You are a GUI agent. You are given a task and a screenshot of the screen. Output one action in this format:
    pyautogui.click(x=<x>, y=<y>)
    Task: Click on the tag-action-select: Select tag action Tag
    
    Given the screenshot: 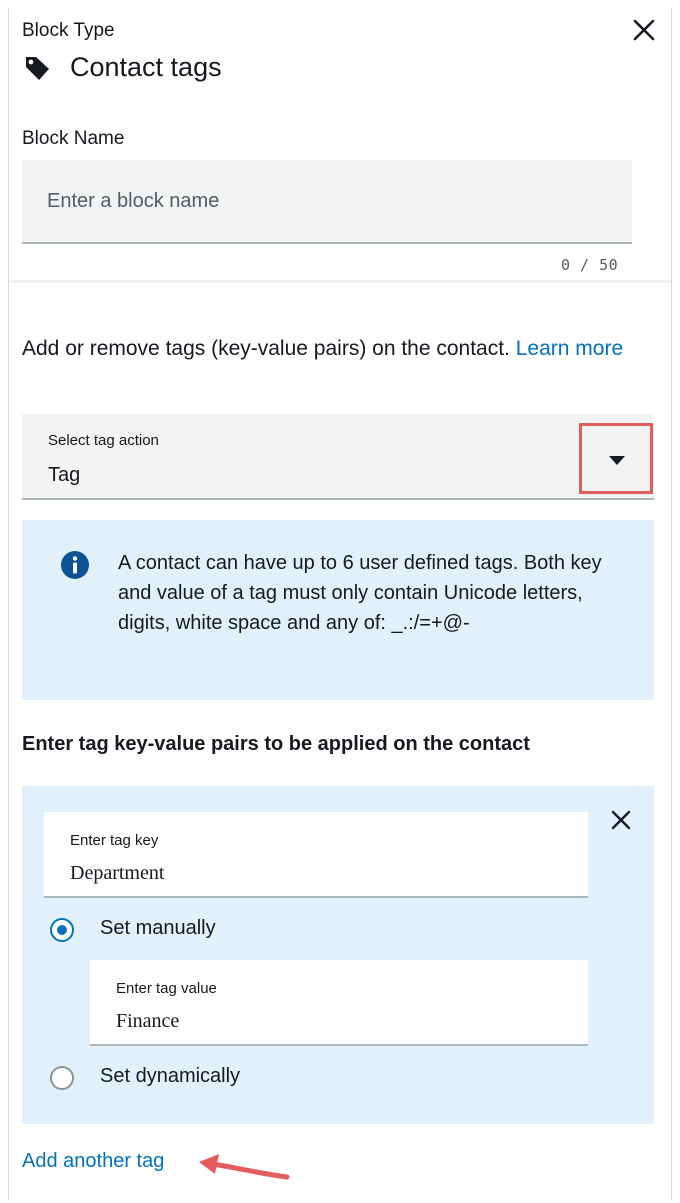 What is the action you would take?
    pyautogui.click(x=338, y=457)
    